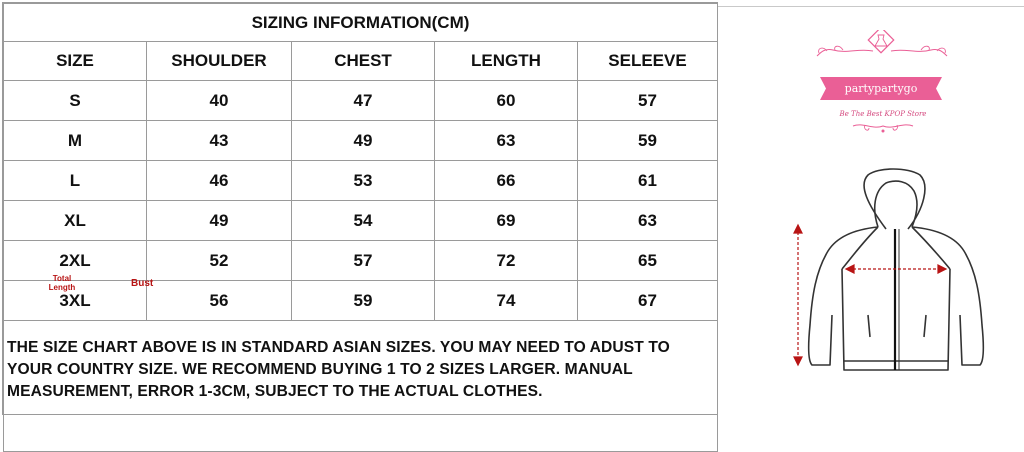 Image resolution: width=1024 pixels, height=452 pixels. Describe the element at coordinates (75, 220) in the screenshot. I see `cell-size: XL` at that location.